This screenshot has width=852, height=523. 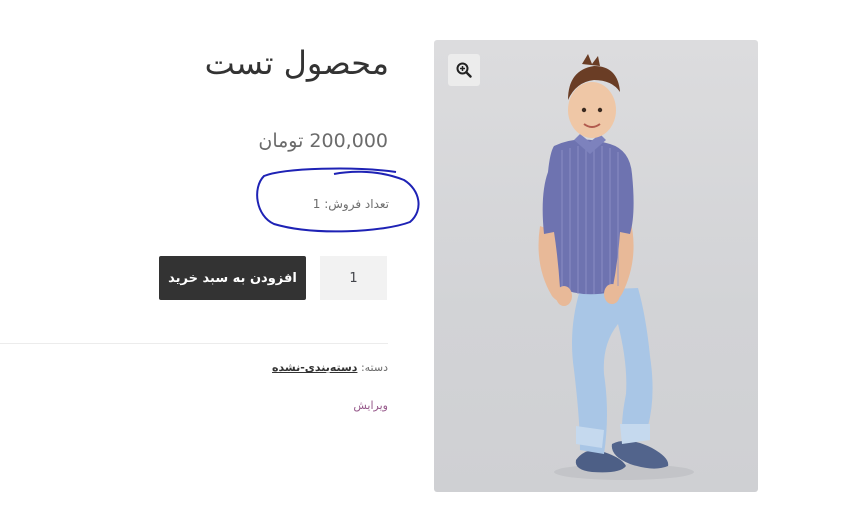 What do you see at coordinates (323, 141) in the screenshot?
I see `product-price: 200,000 تومان` at bounding box center [323, 141].